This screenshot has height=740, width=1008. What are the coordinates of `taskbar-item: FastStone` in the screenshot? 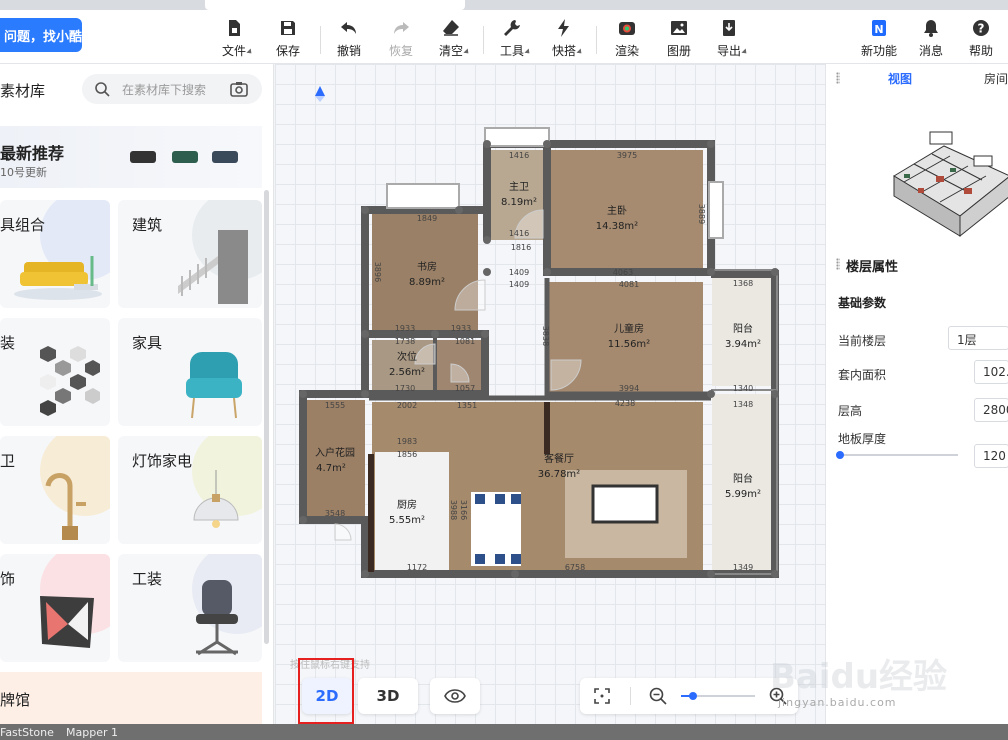 It's located at (27, 732).